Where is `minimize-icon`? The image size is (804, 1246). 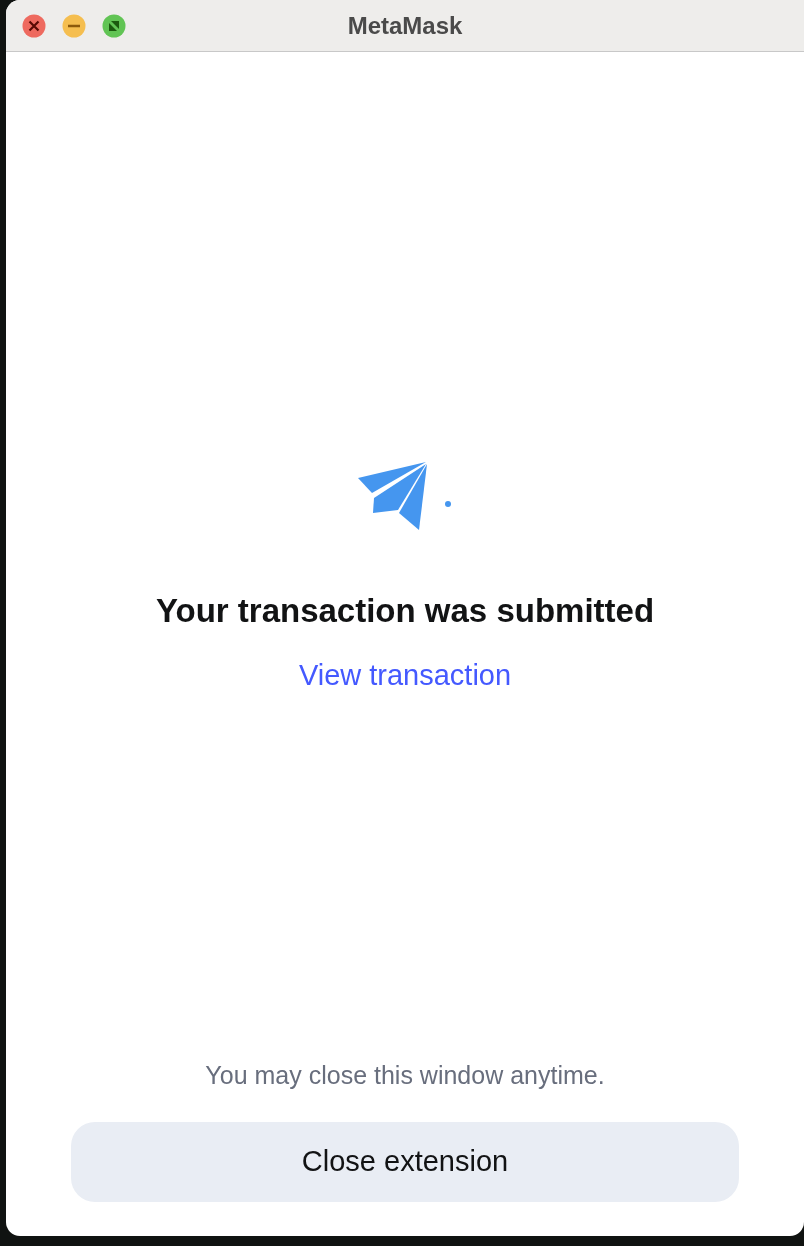 minimize-icon is located at coordinates (74, 25).